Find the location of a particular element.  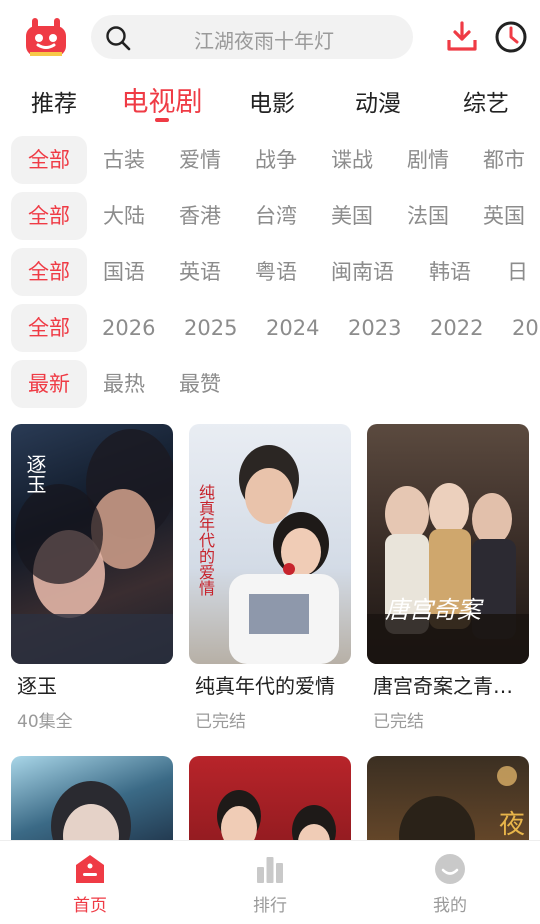

filter-row-language: 全部 国语 英语 粤语 闽南语 韩语 日 is located at coordinates (270, 272).